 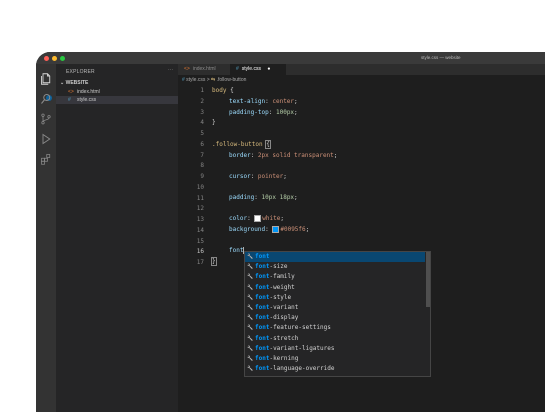 I want to click on minimize-window-button, so click(x=54, y=58).